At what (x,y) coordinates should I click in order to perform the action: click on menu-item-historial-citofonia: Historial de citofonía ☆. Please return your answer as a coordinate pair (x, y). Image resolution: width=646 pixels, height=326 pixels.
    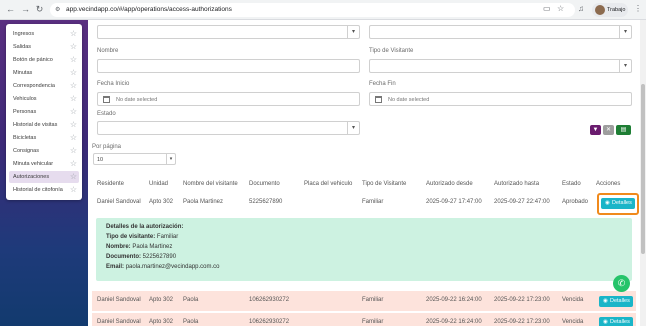
    Looking at the image, I should click on (44, 190).